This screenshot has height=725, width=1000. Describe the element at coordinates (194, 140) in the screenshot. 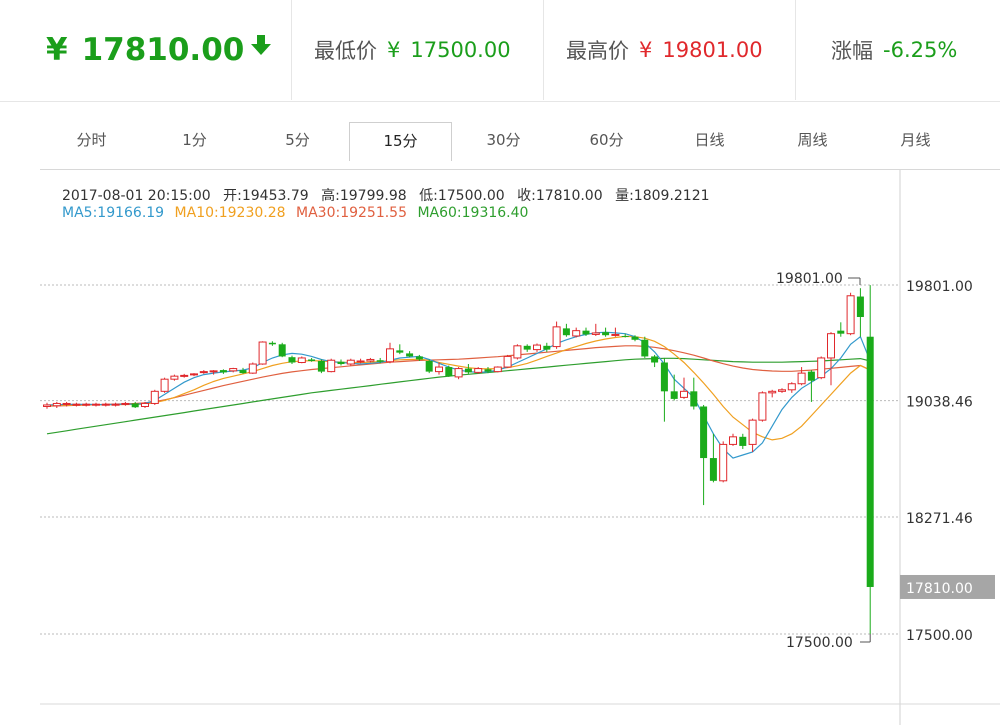

I see `tab-1min: 1分` at that location.